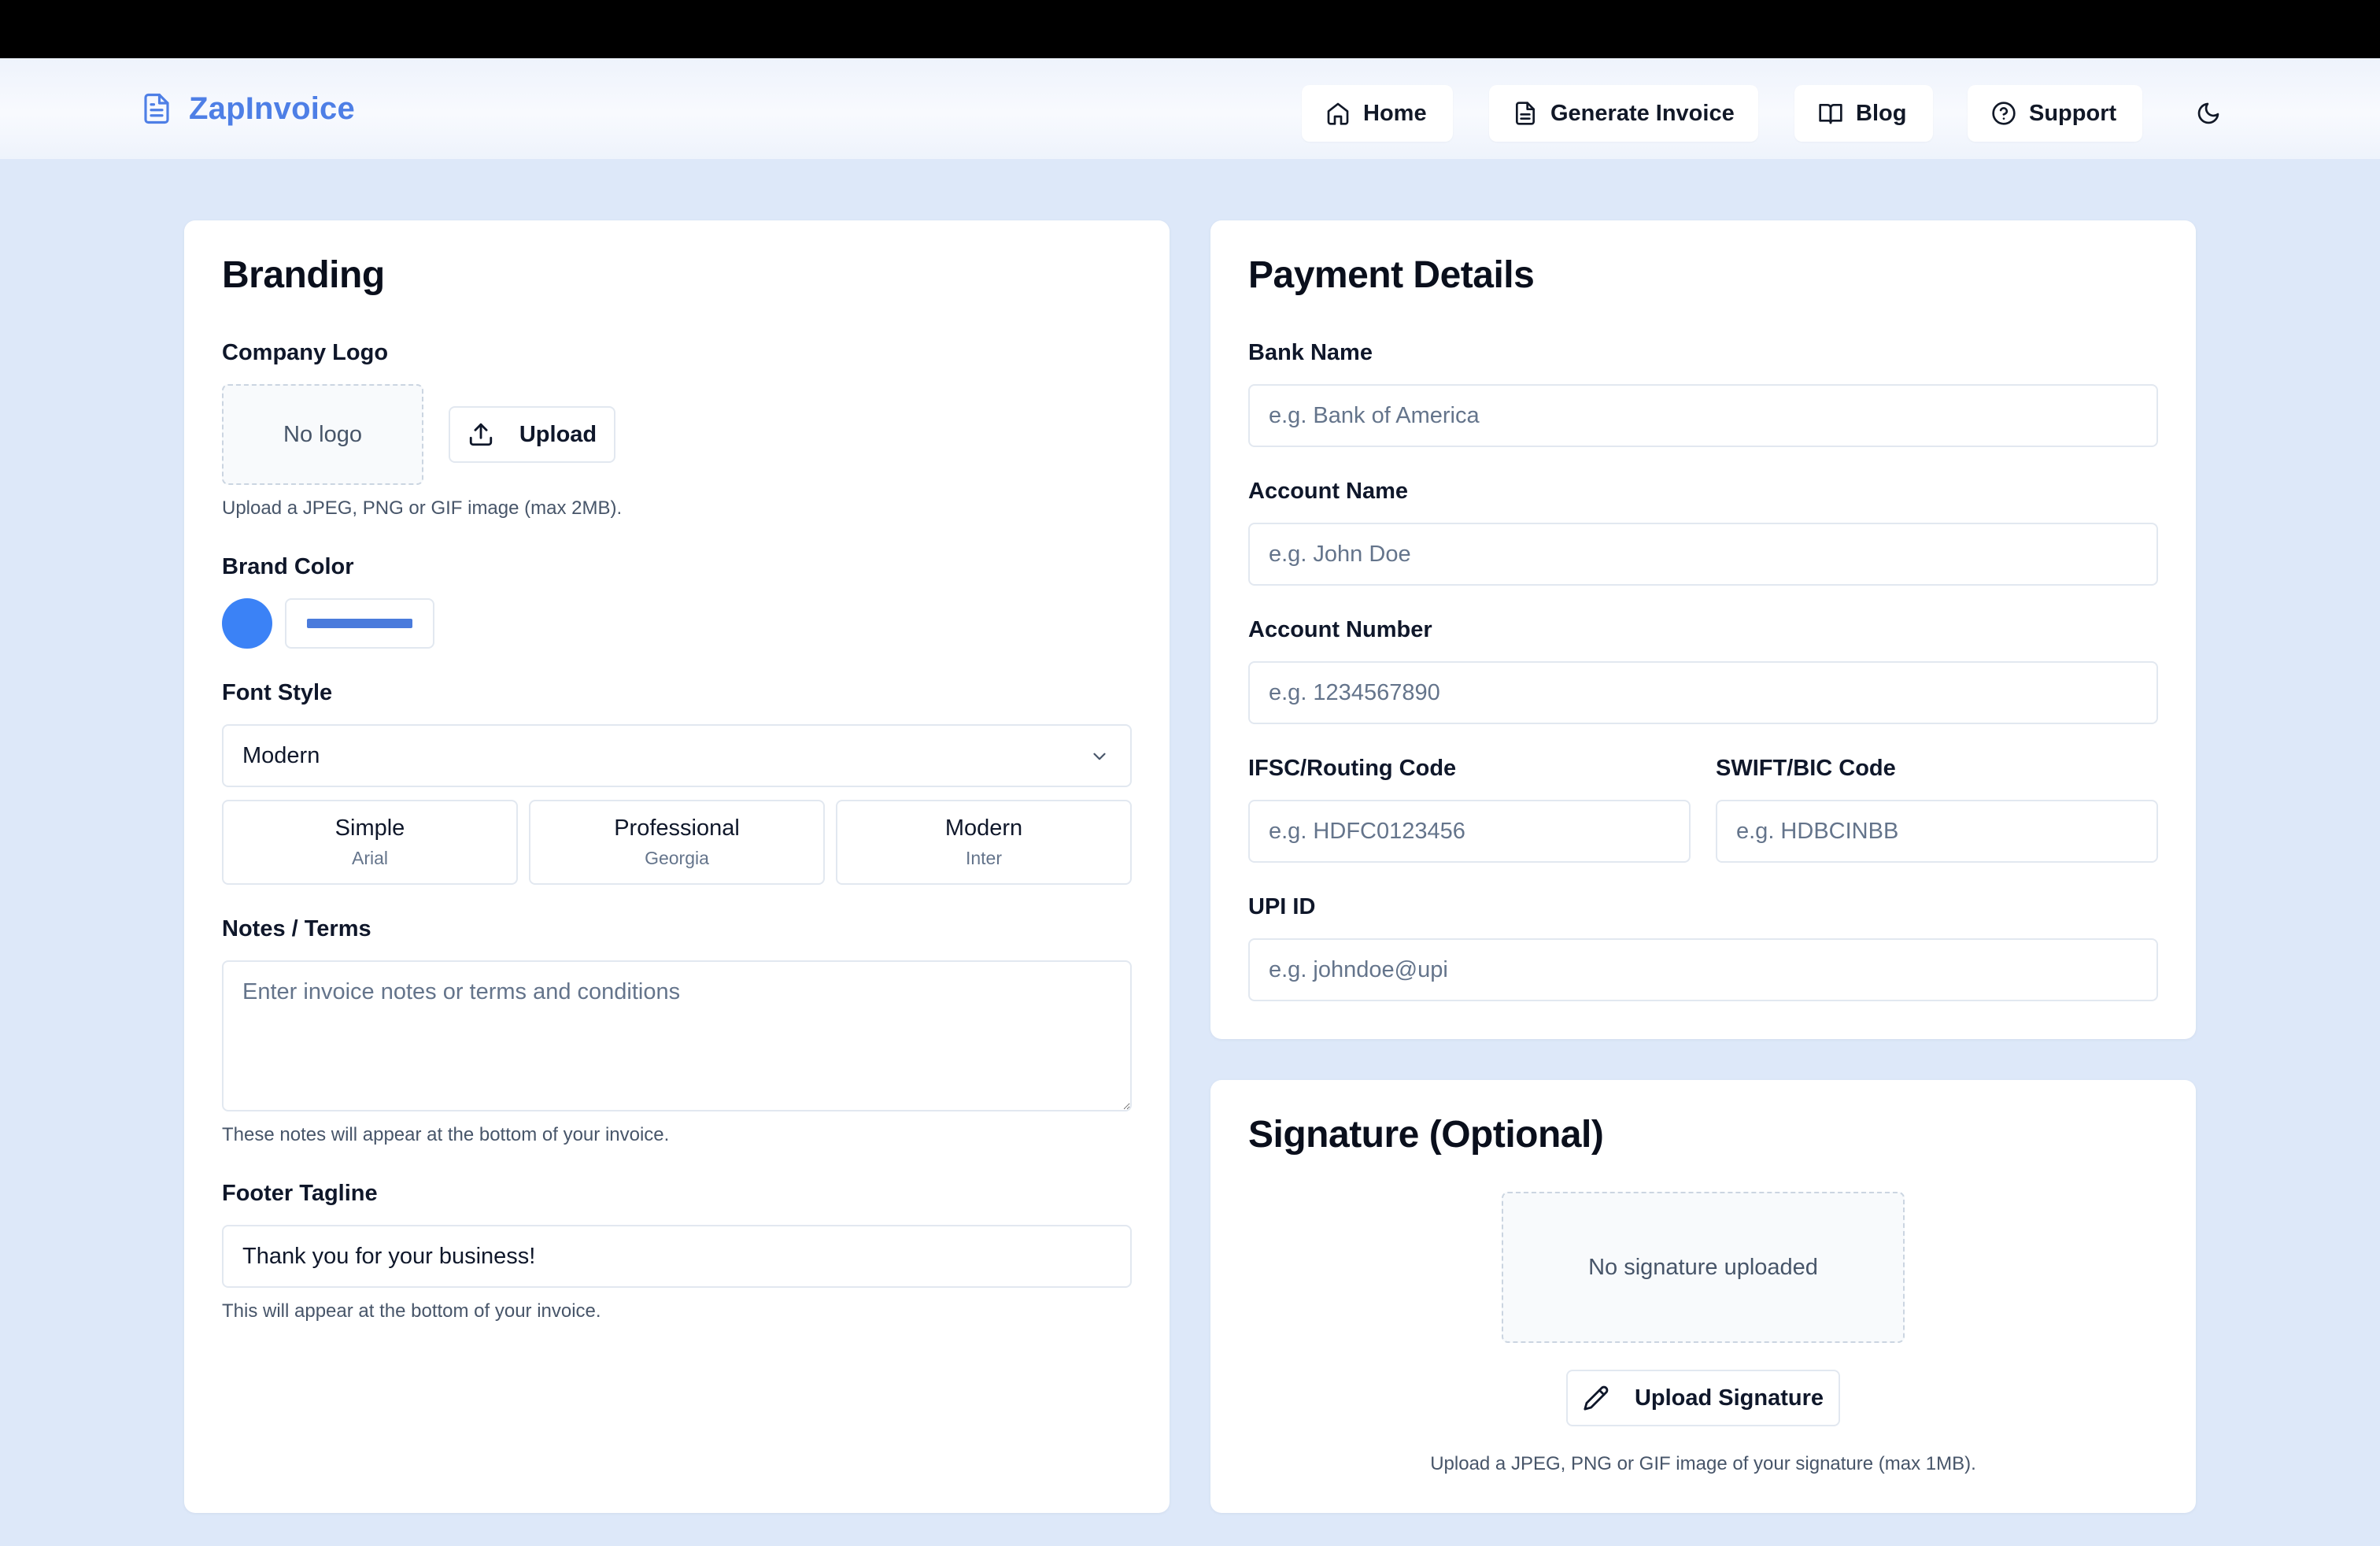 This screenshot has width=2380, height=1546. I want to click on payment-details-title: Payment Details, so click(1391, 275).